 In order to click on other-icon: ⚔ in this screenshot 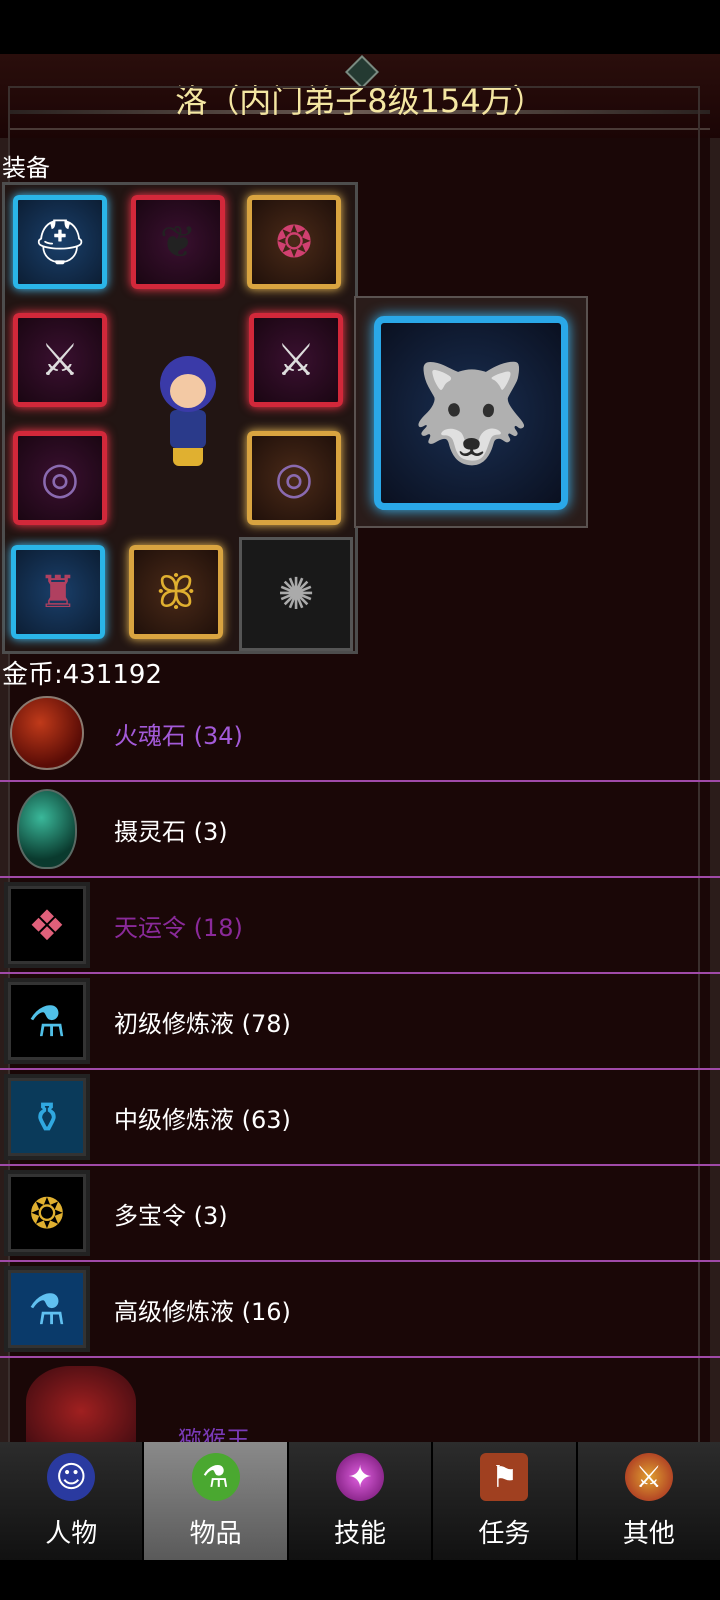, I will do `click(648, 1477)`.